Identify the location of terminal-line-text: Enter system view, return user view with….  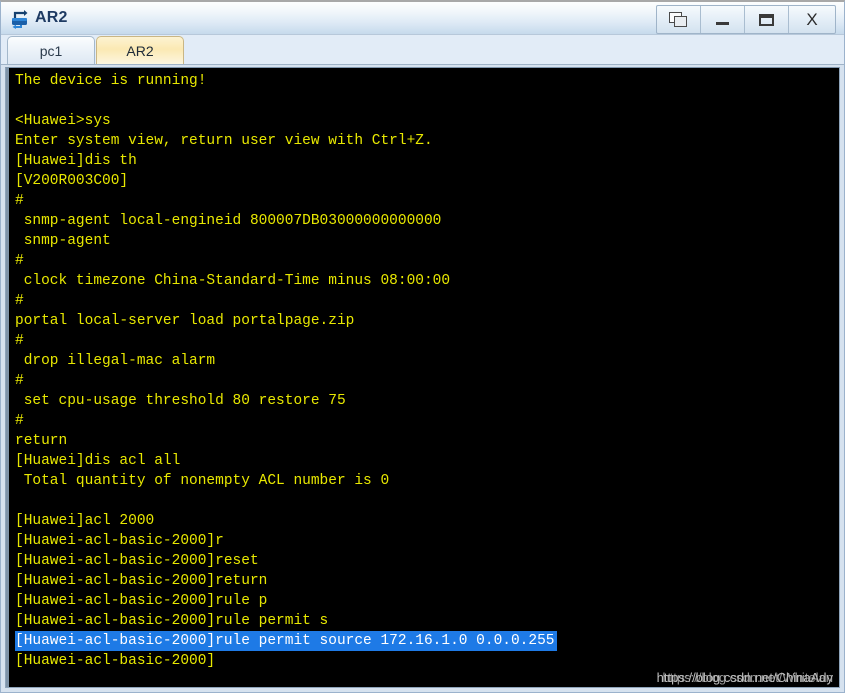
(224, 141).